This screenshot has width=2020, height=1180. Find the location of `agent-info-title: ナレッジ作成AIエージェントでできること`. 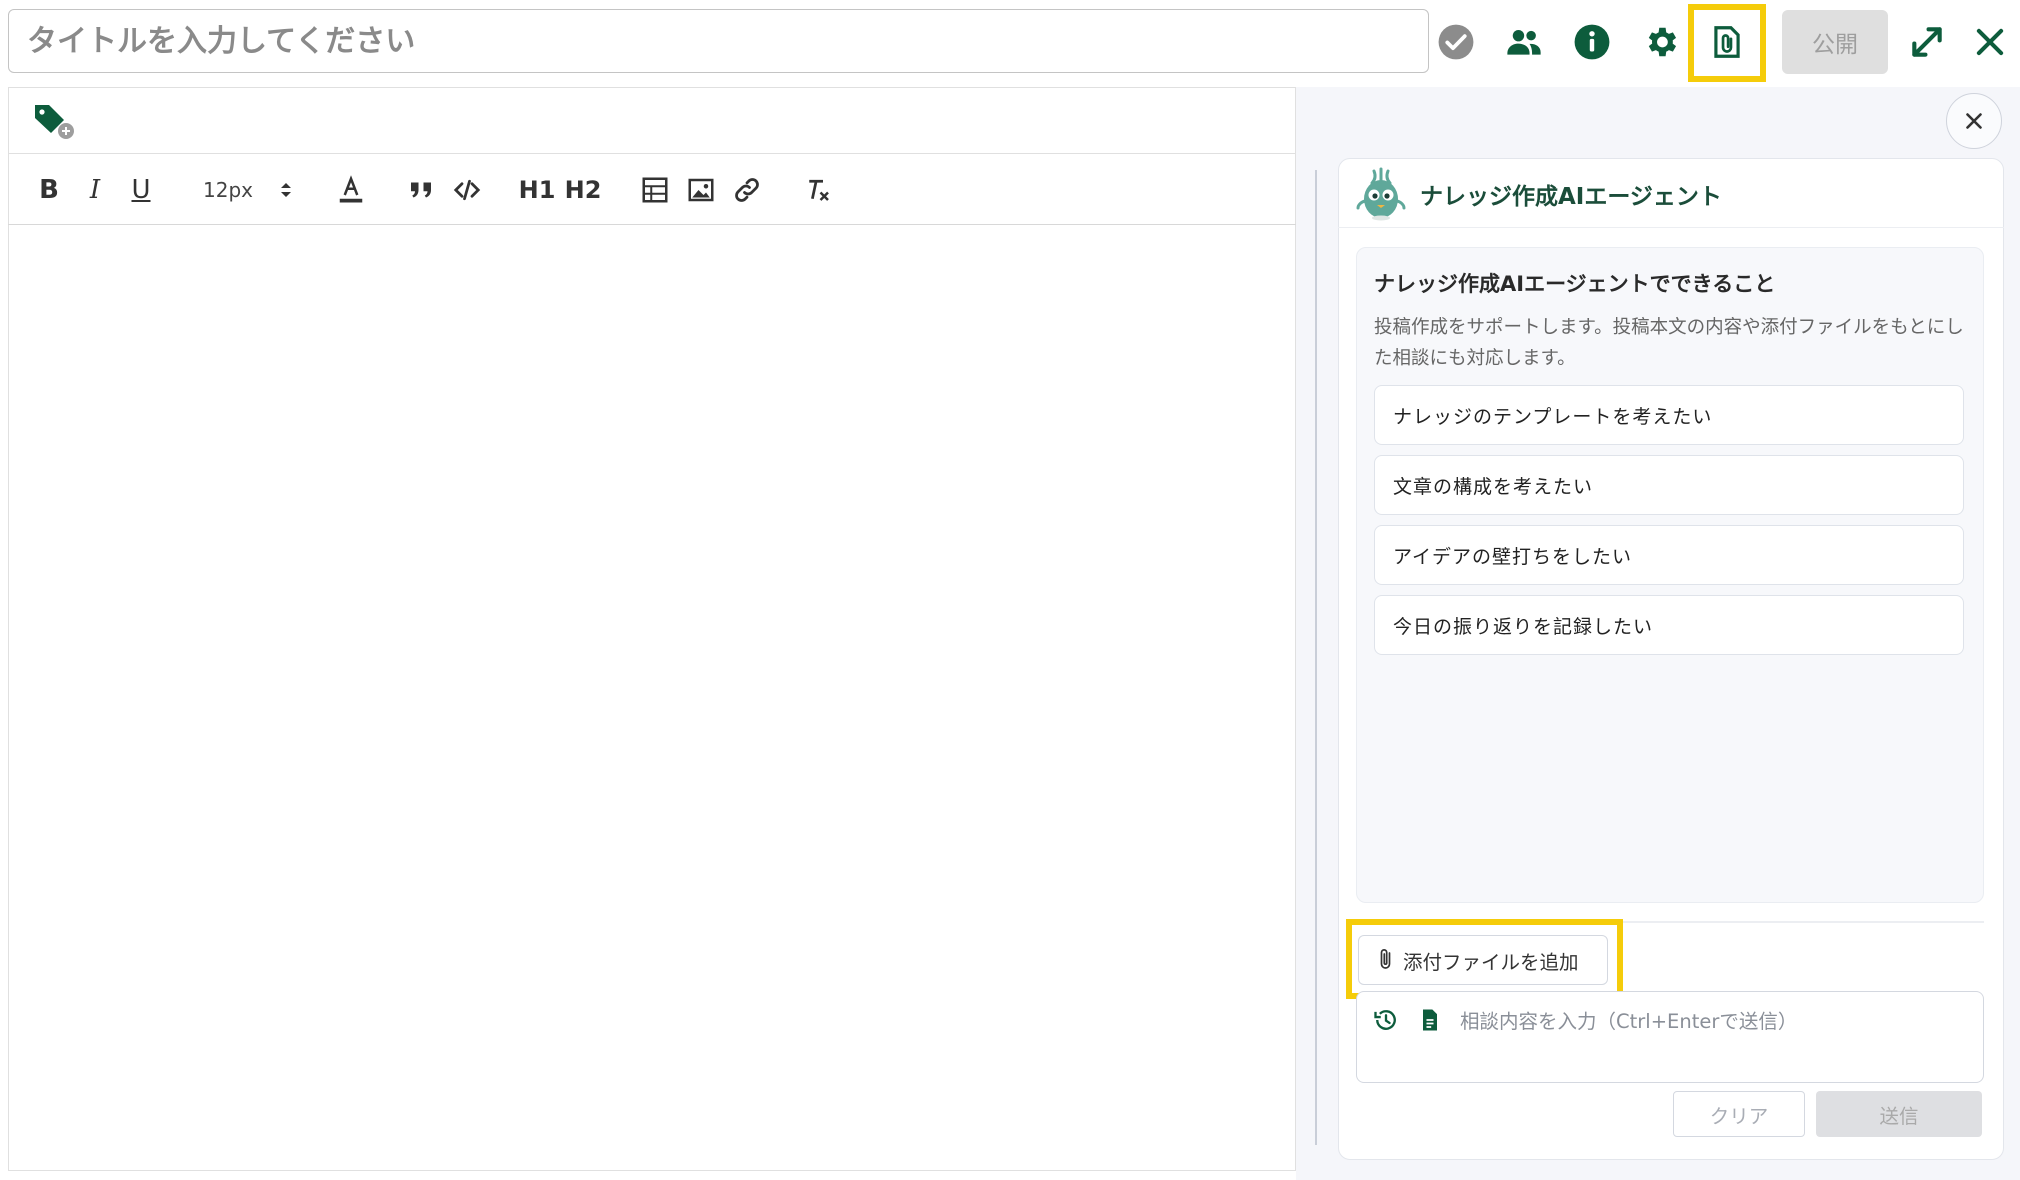

agent-info-title: ナレッジ作成AIエージェントでできること is located at coordinates (1575, 284).